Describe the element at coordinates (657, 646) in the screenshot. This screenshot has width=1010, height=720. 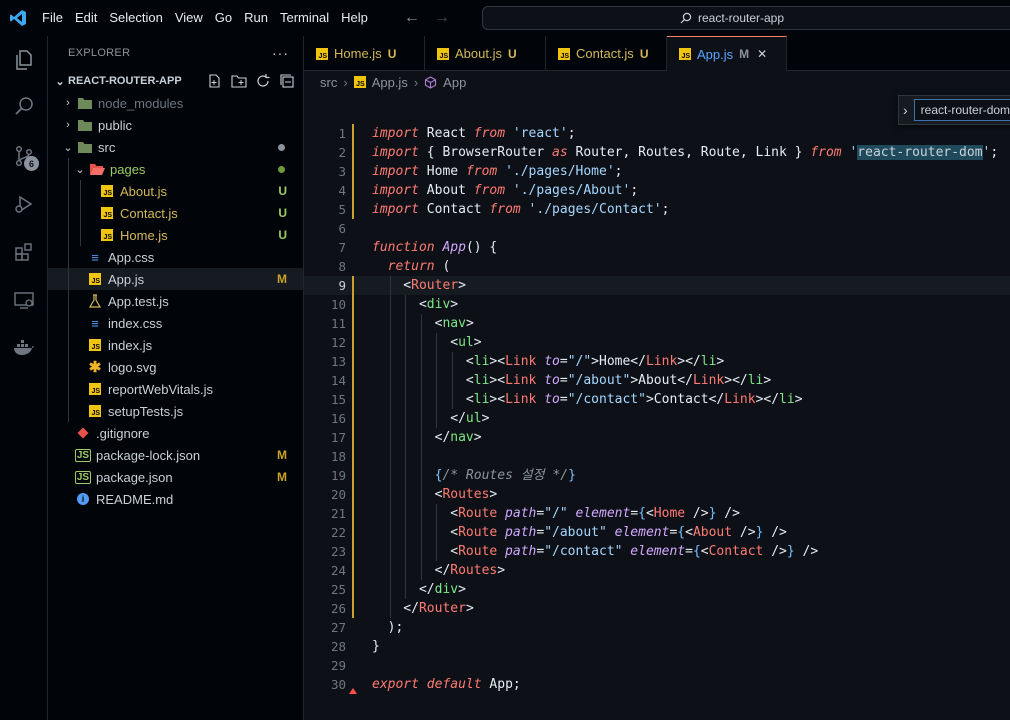
I see `code-line: 28}` at that location.